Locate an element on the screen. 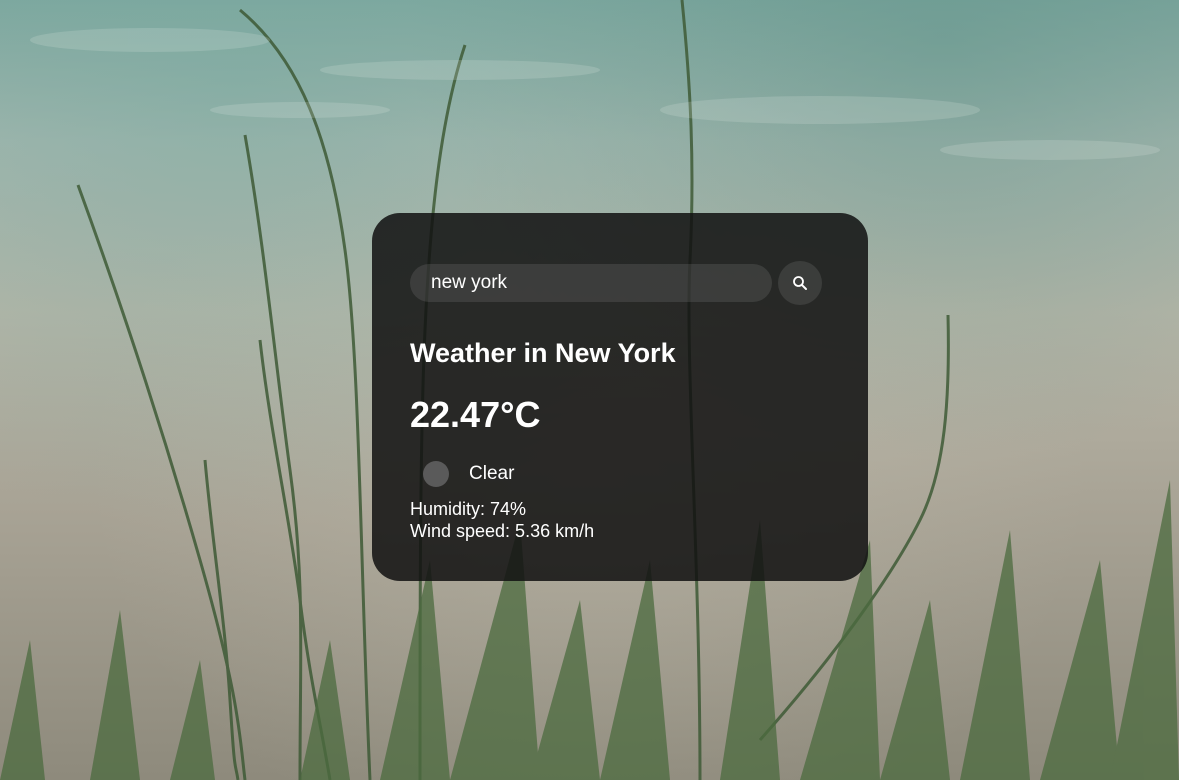 Image resolution: width=1179 pixels, height=780 pixels. weather-description: Clear is located at coordinates (492, 474).